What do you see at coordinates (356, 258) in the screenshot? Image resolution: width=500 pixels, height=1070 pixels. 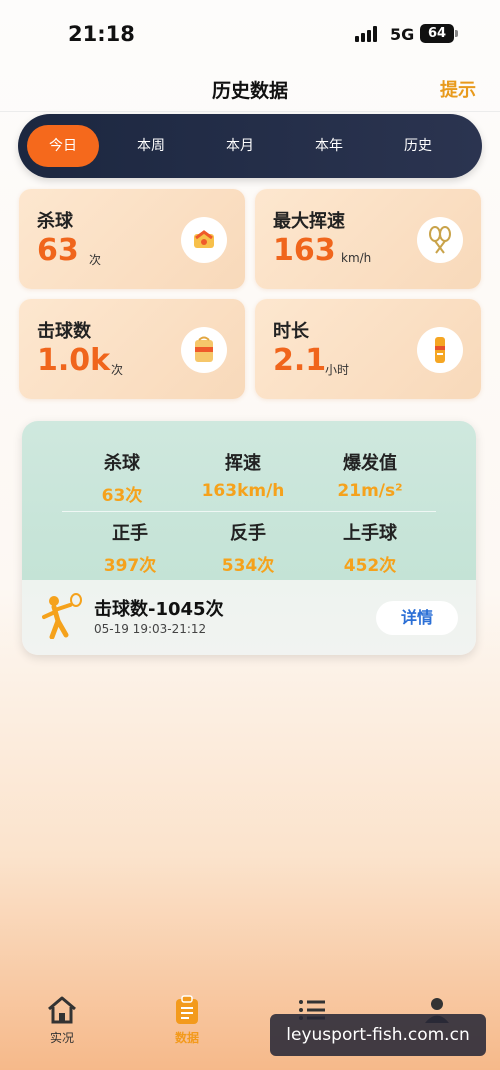 I see `stat-unit: km/h` at bounding box center [356, 258].